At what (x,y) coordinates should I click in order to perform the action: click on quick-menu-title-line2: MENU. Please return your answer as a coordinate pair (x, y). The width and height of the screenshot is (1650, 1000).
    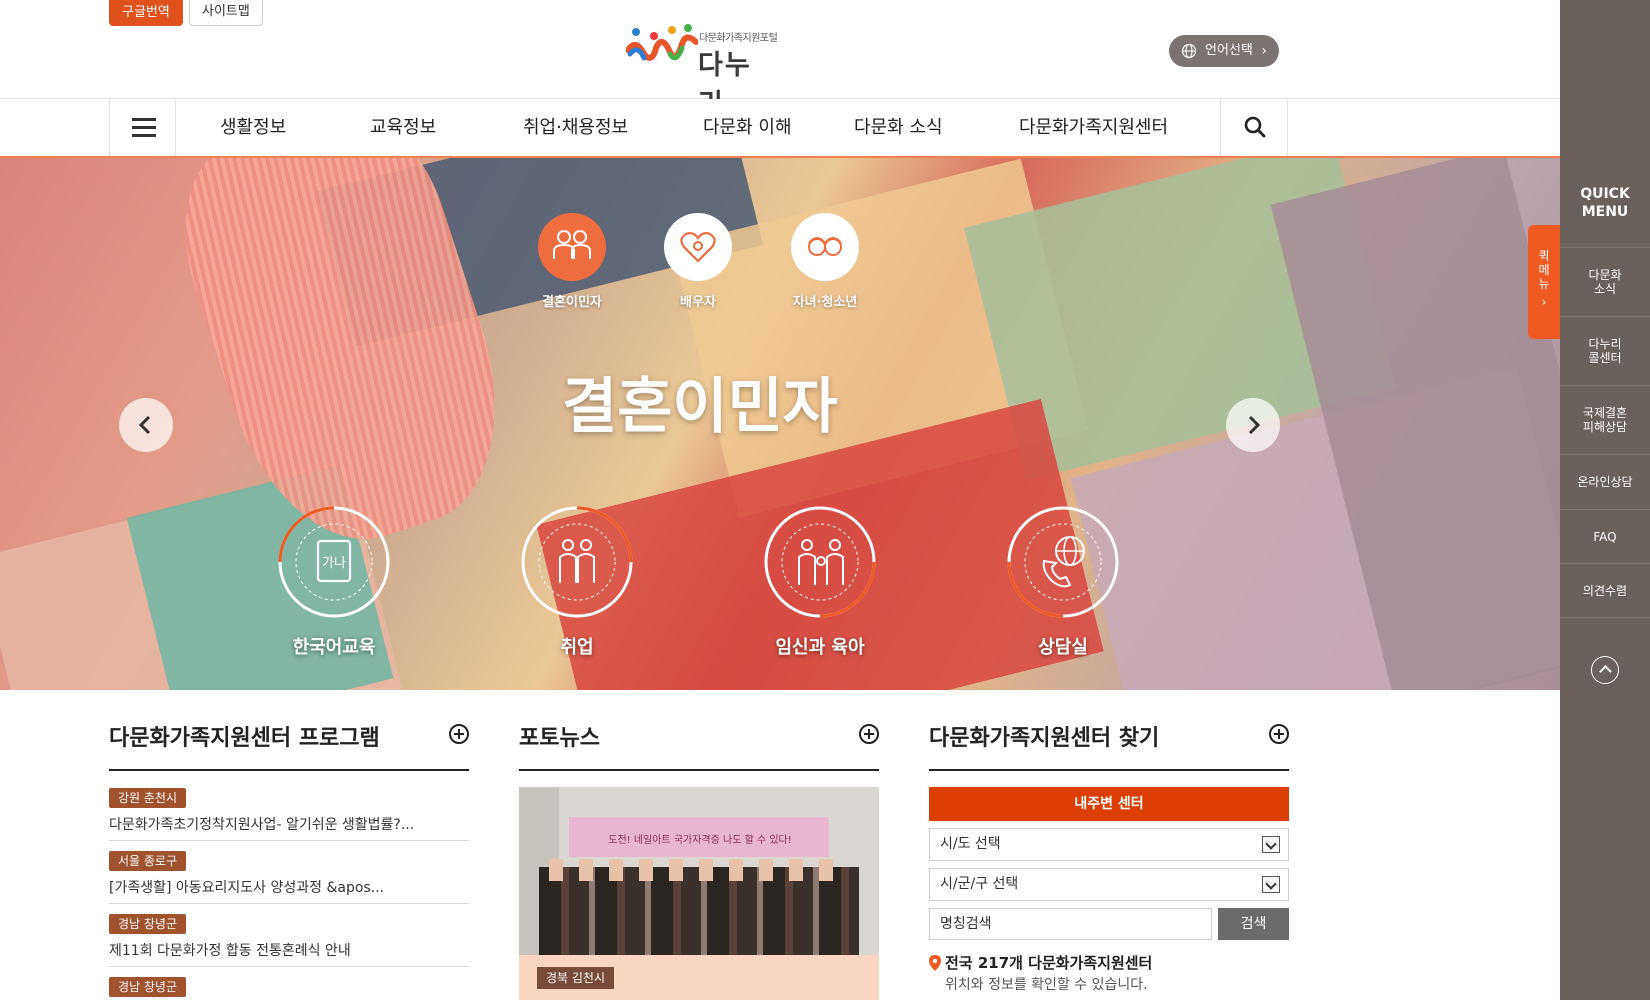
    Looking at the image, I should click on (1605, 212).